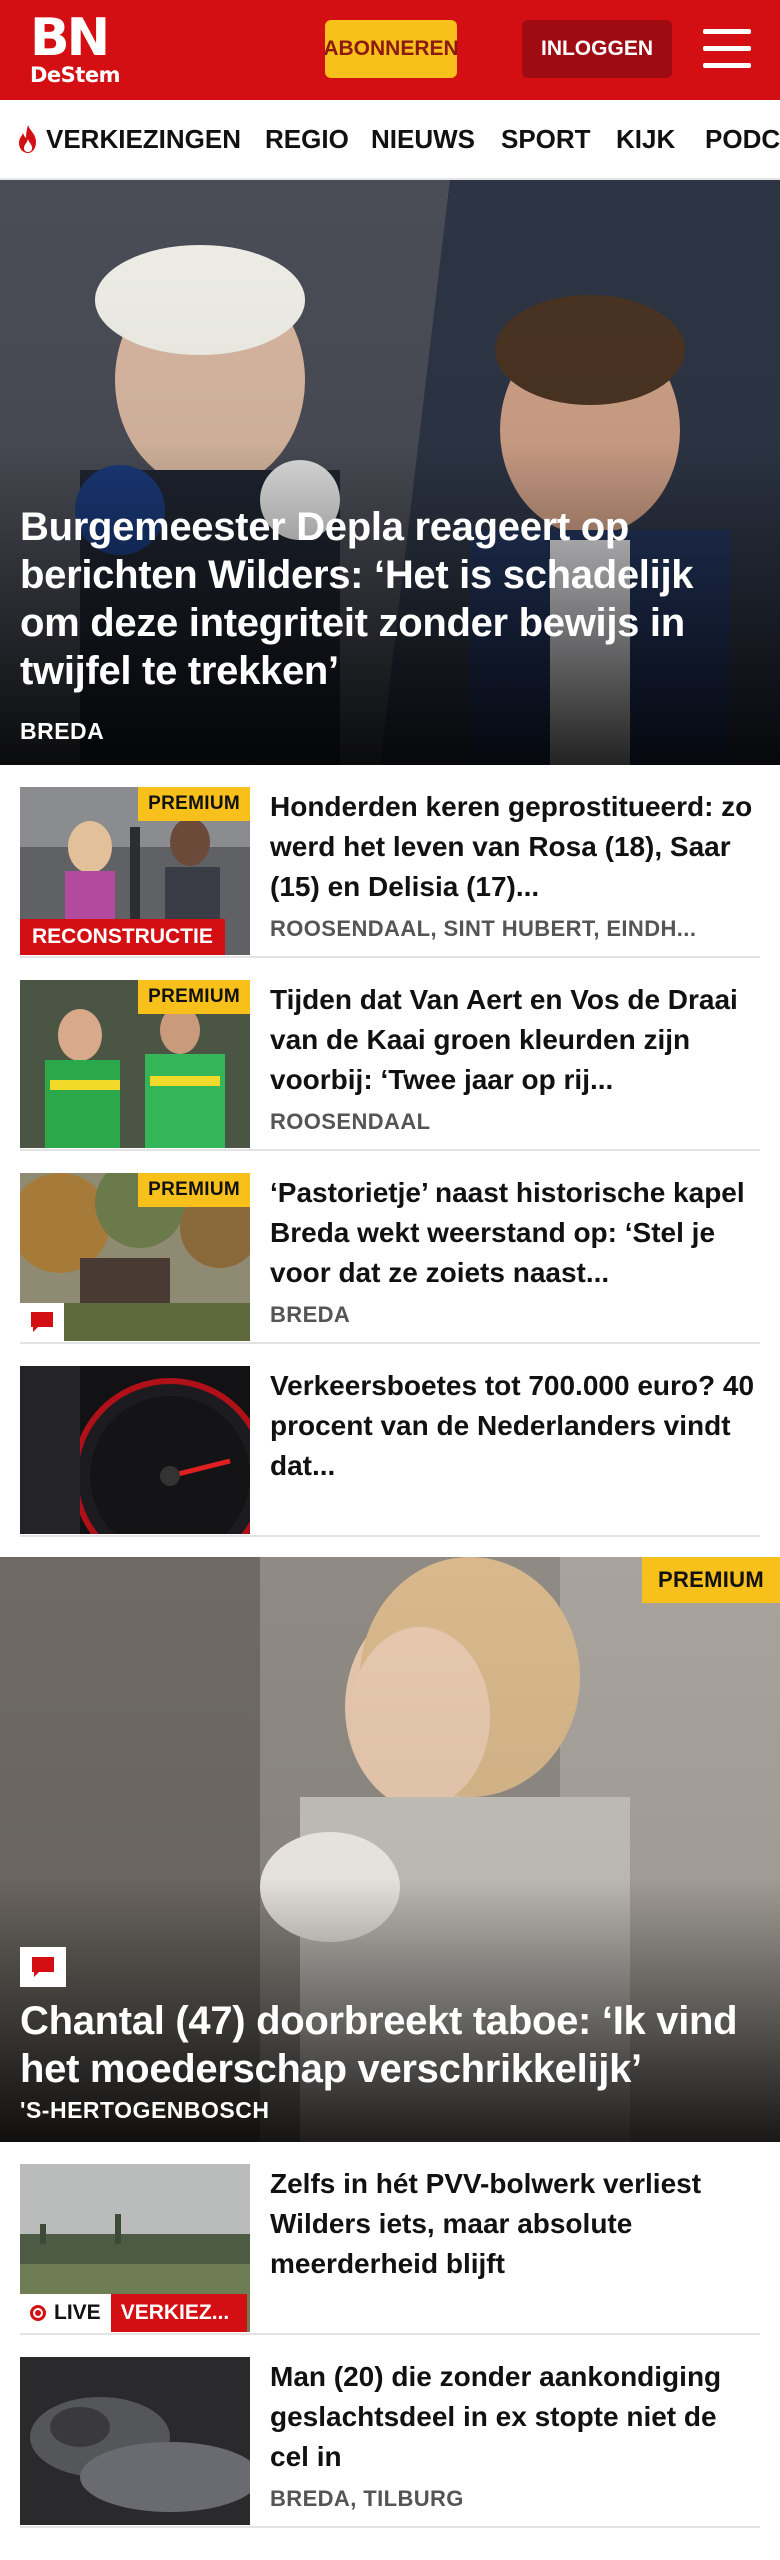  Describe the element at coordinates (38, 2313) in the screenshot. I see `live-dot-icon` at that location.